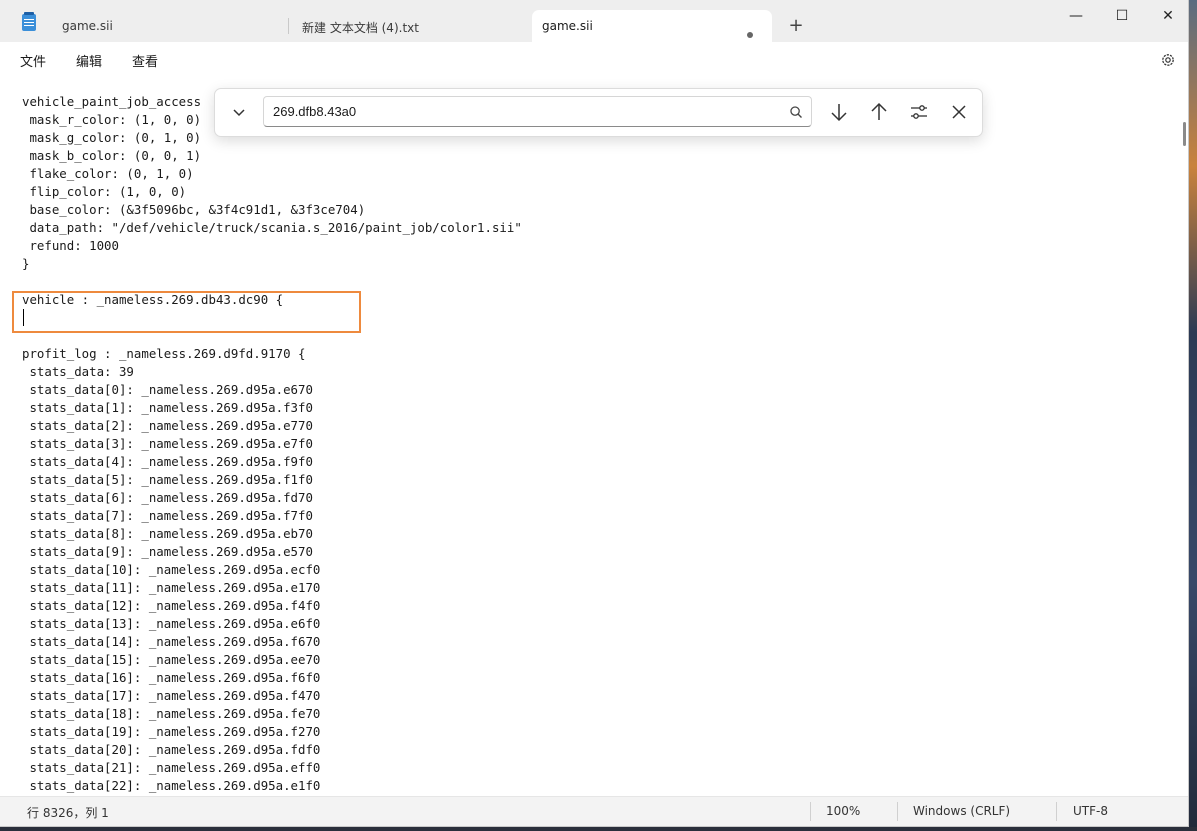 The image size is (1197, 831). I want to click on menu-bar: 文件 编辑 查看, so click(594, 59).